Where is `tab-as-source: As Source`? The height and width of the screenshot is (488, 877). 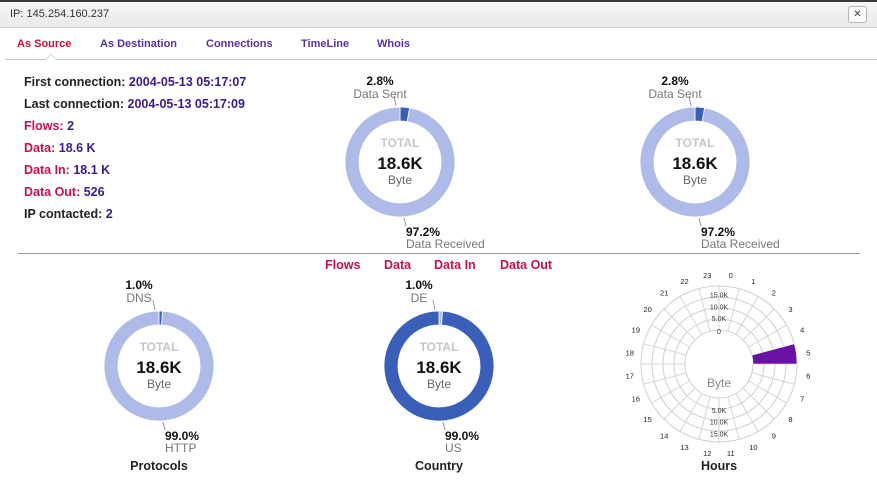 tab-as-source: As Source is located at coordinates (44, 44).